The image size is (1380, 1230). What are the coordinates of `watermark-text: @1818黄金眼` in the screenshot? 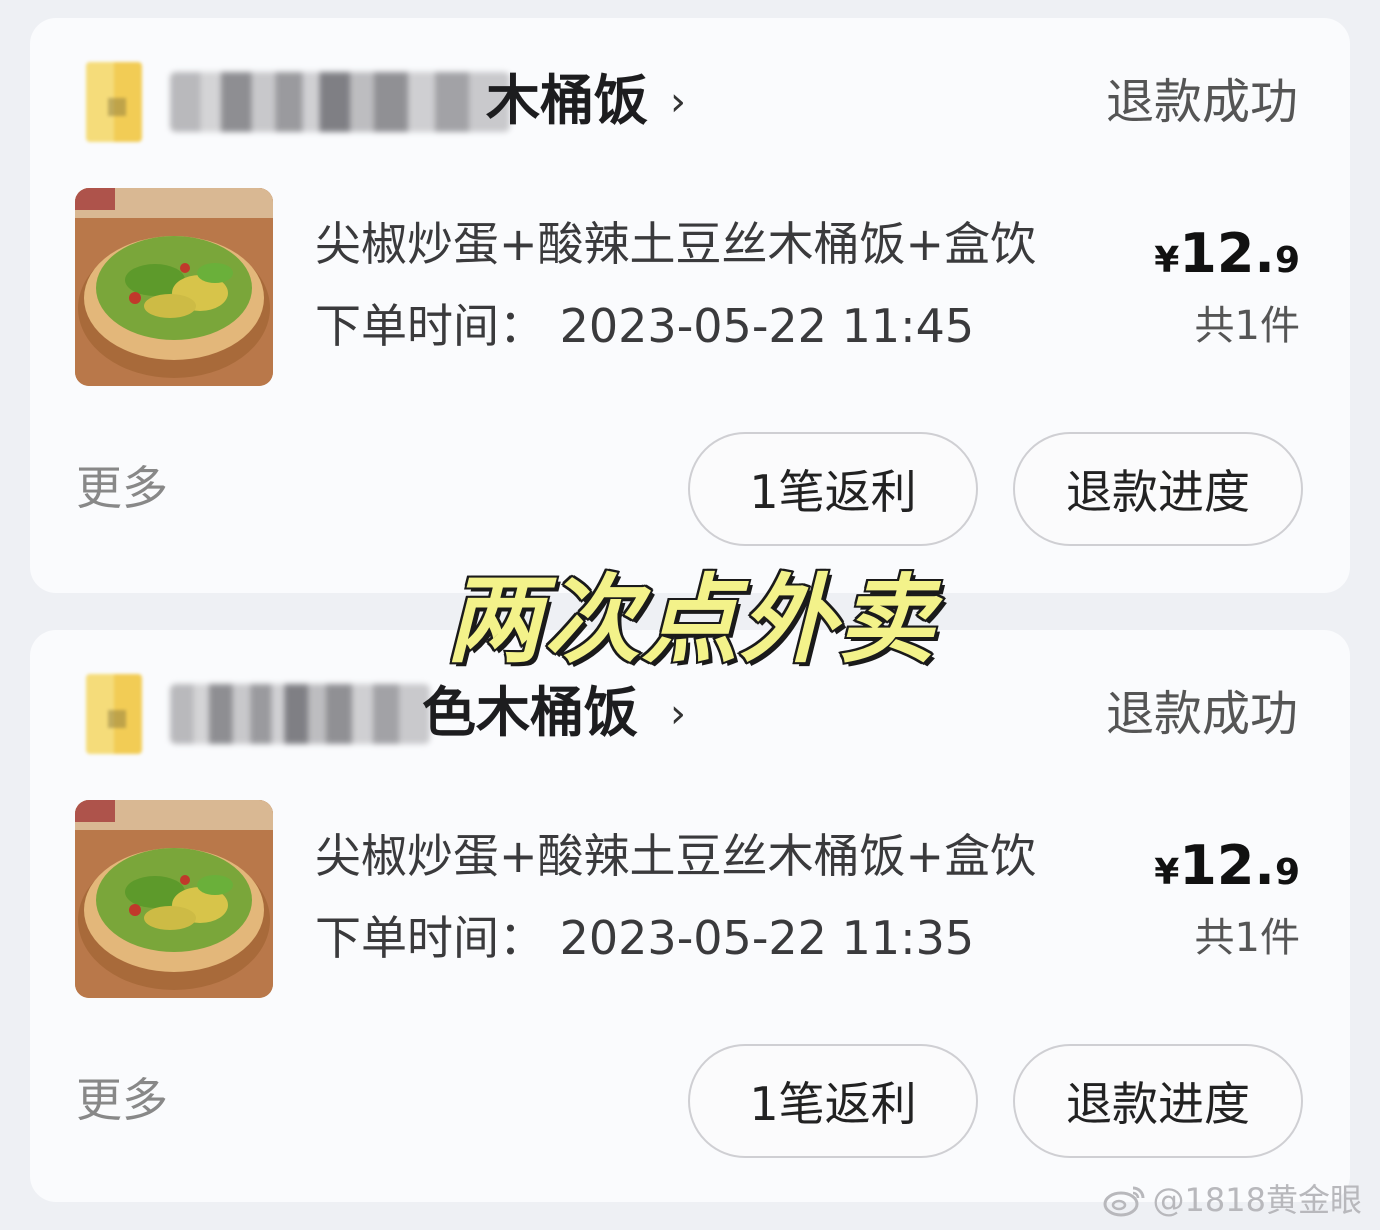 It's located at (1257, 1200).